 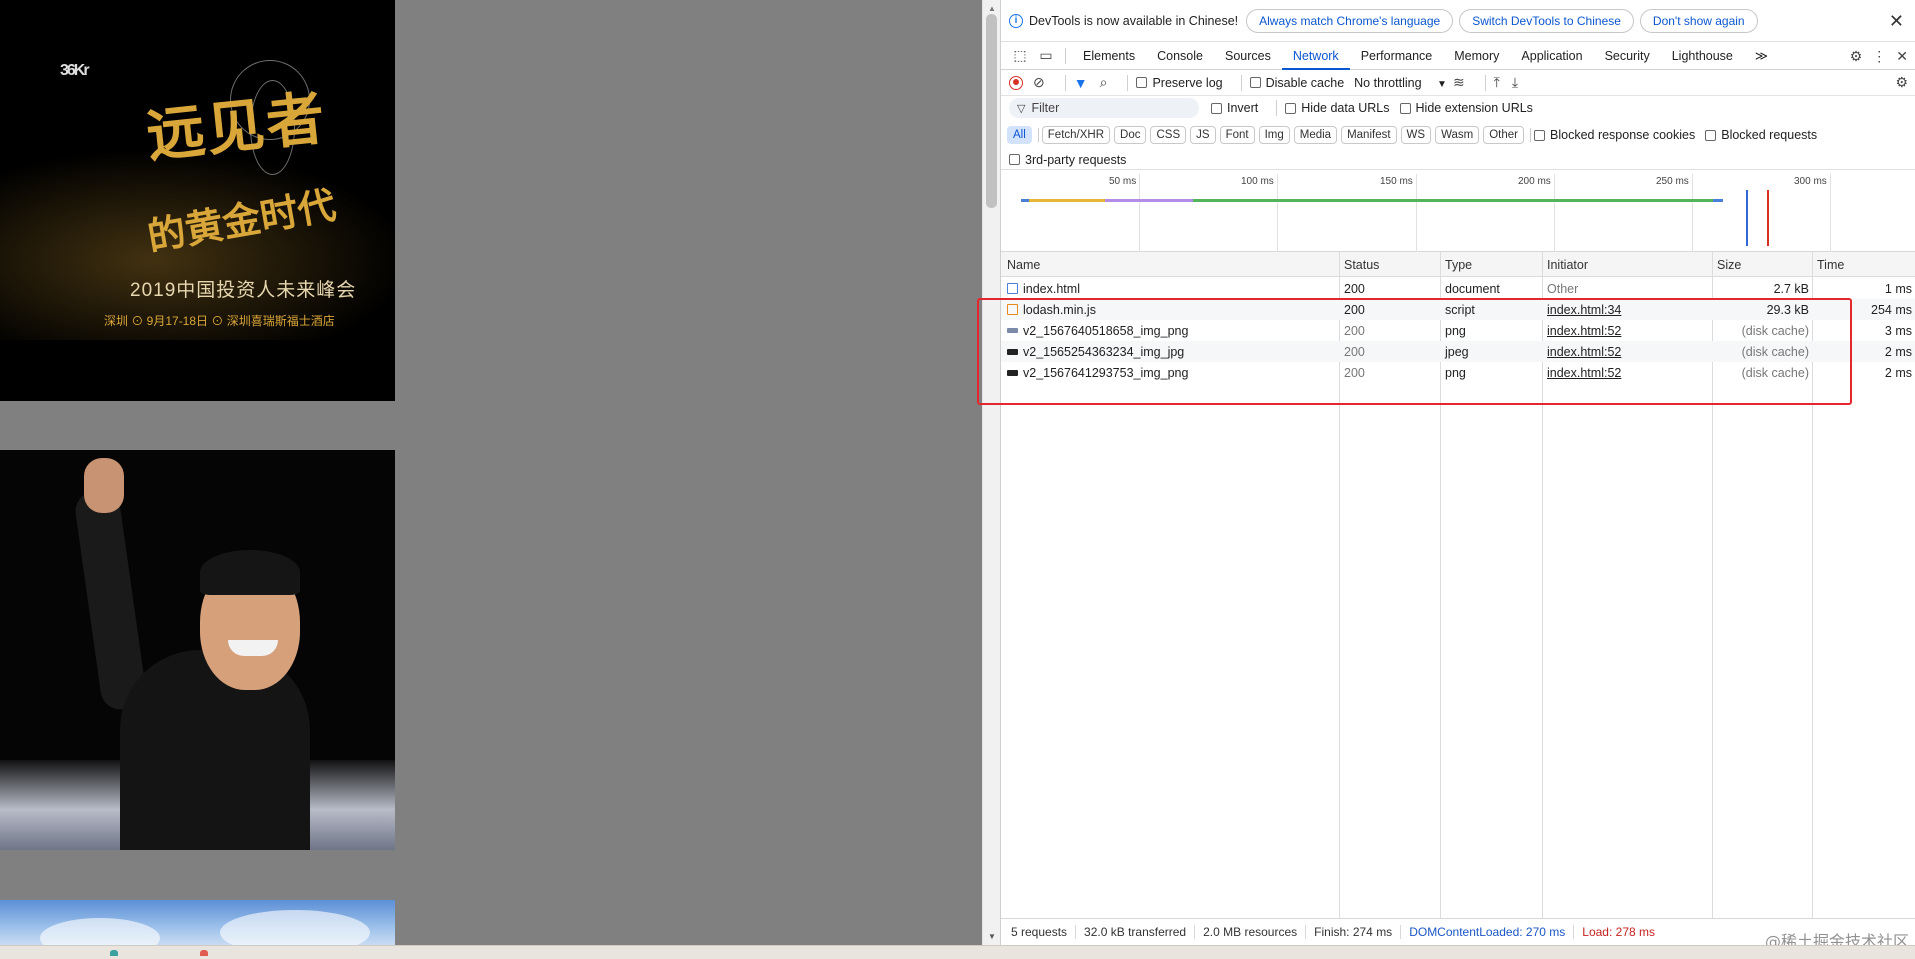 I want to click on hide-data-urls-checkbox: Hide data URLs, so click(x=1337, y=108).